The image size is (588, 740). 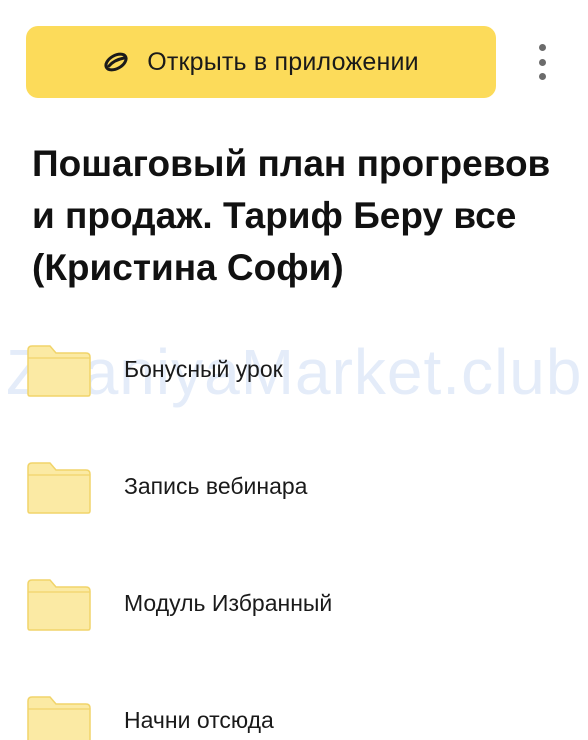 What do you see at coordinates (216, 486) in the screenshot?
I see `item-name: Запись вебинара` at bounding box center [216, 486].